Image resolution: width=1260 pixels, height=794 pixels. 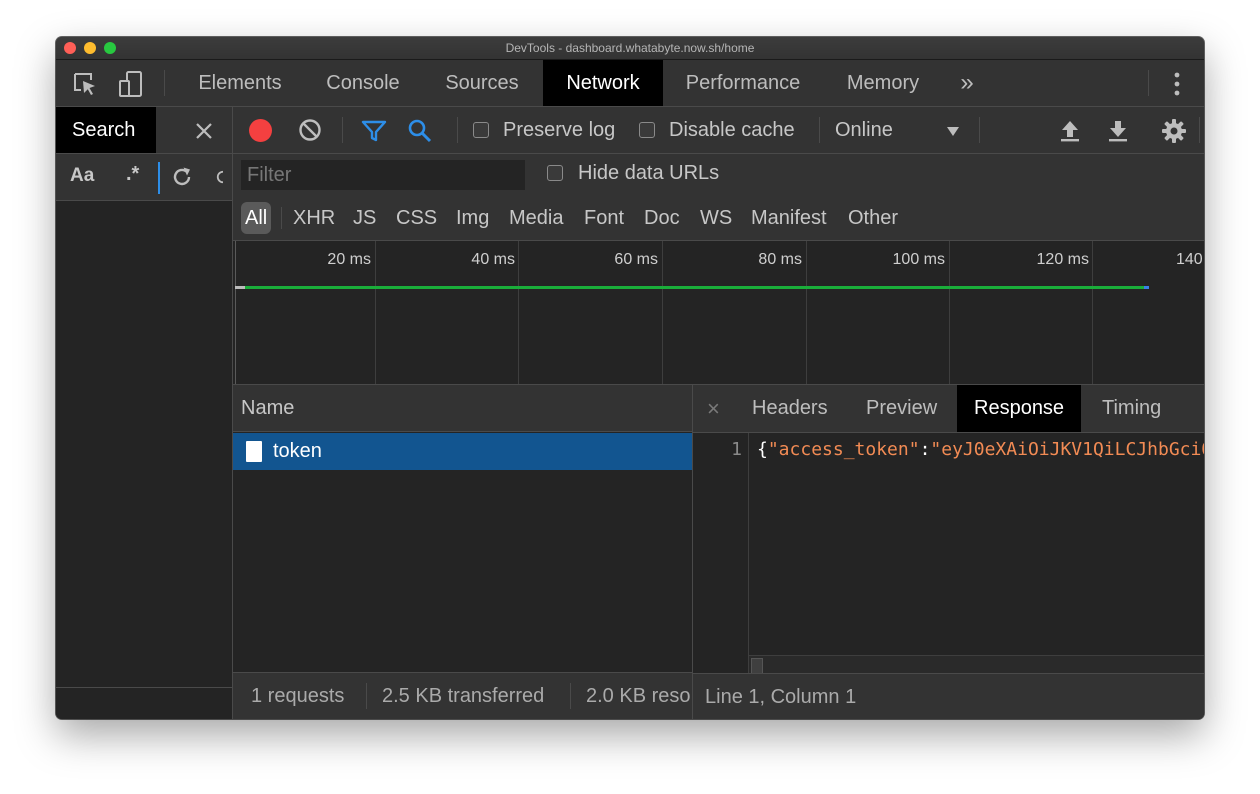 I want to click on timeline-tick-label: 120 ms, so click(x=1062, y=259).